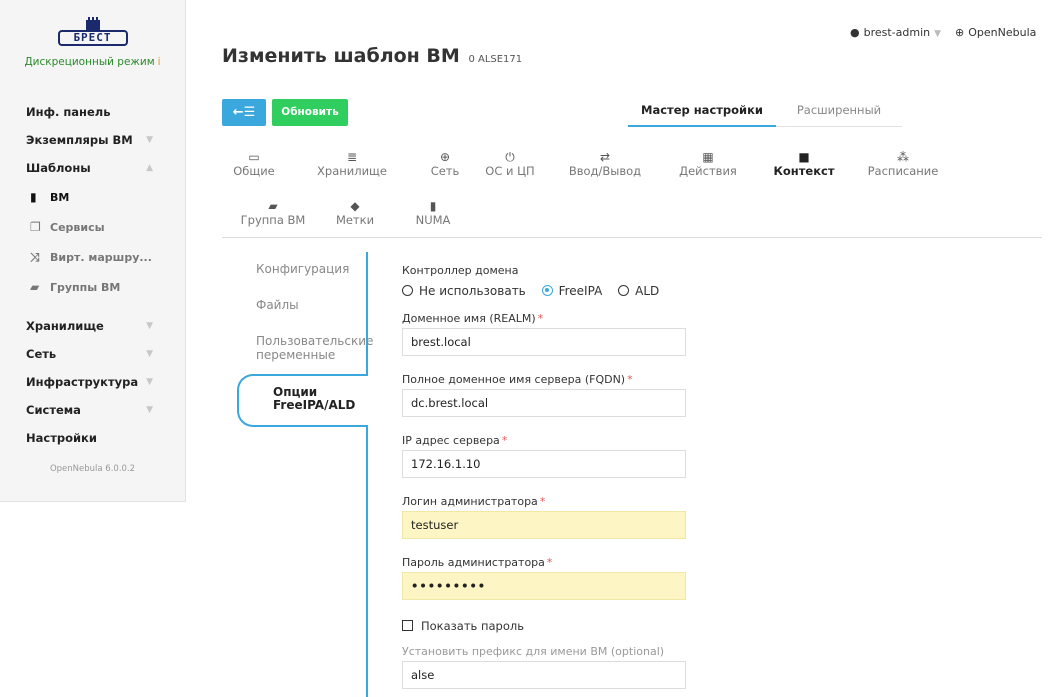 The width and height of the screenshot is (1056, 697). I want to click on context-tab-label: переменные, so click(296, 355).